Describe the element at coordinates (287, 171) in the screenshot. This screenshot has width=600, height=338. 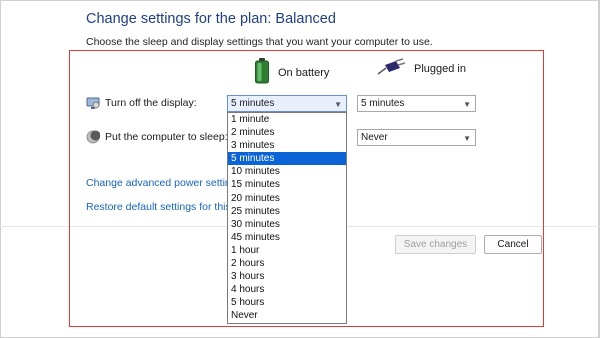
I see `dropdown-option: 10 minutes` at that location.